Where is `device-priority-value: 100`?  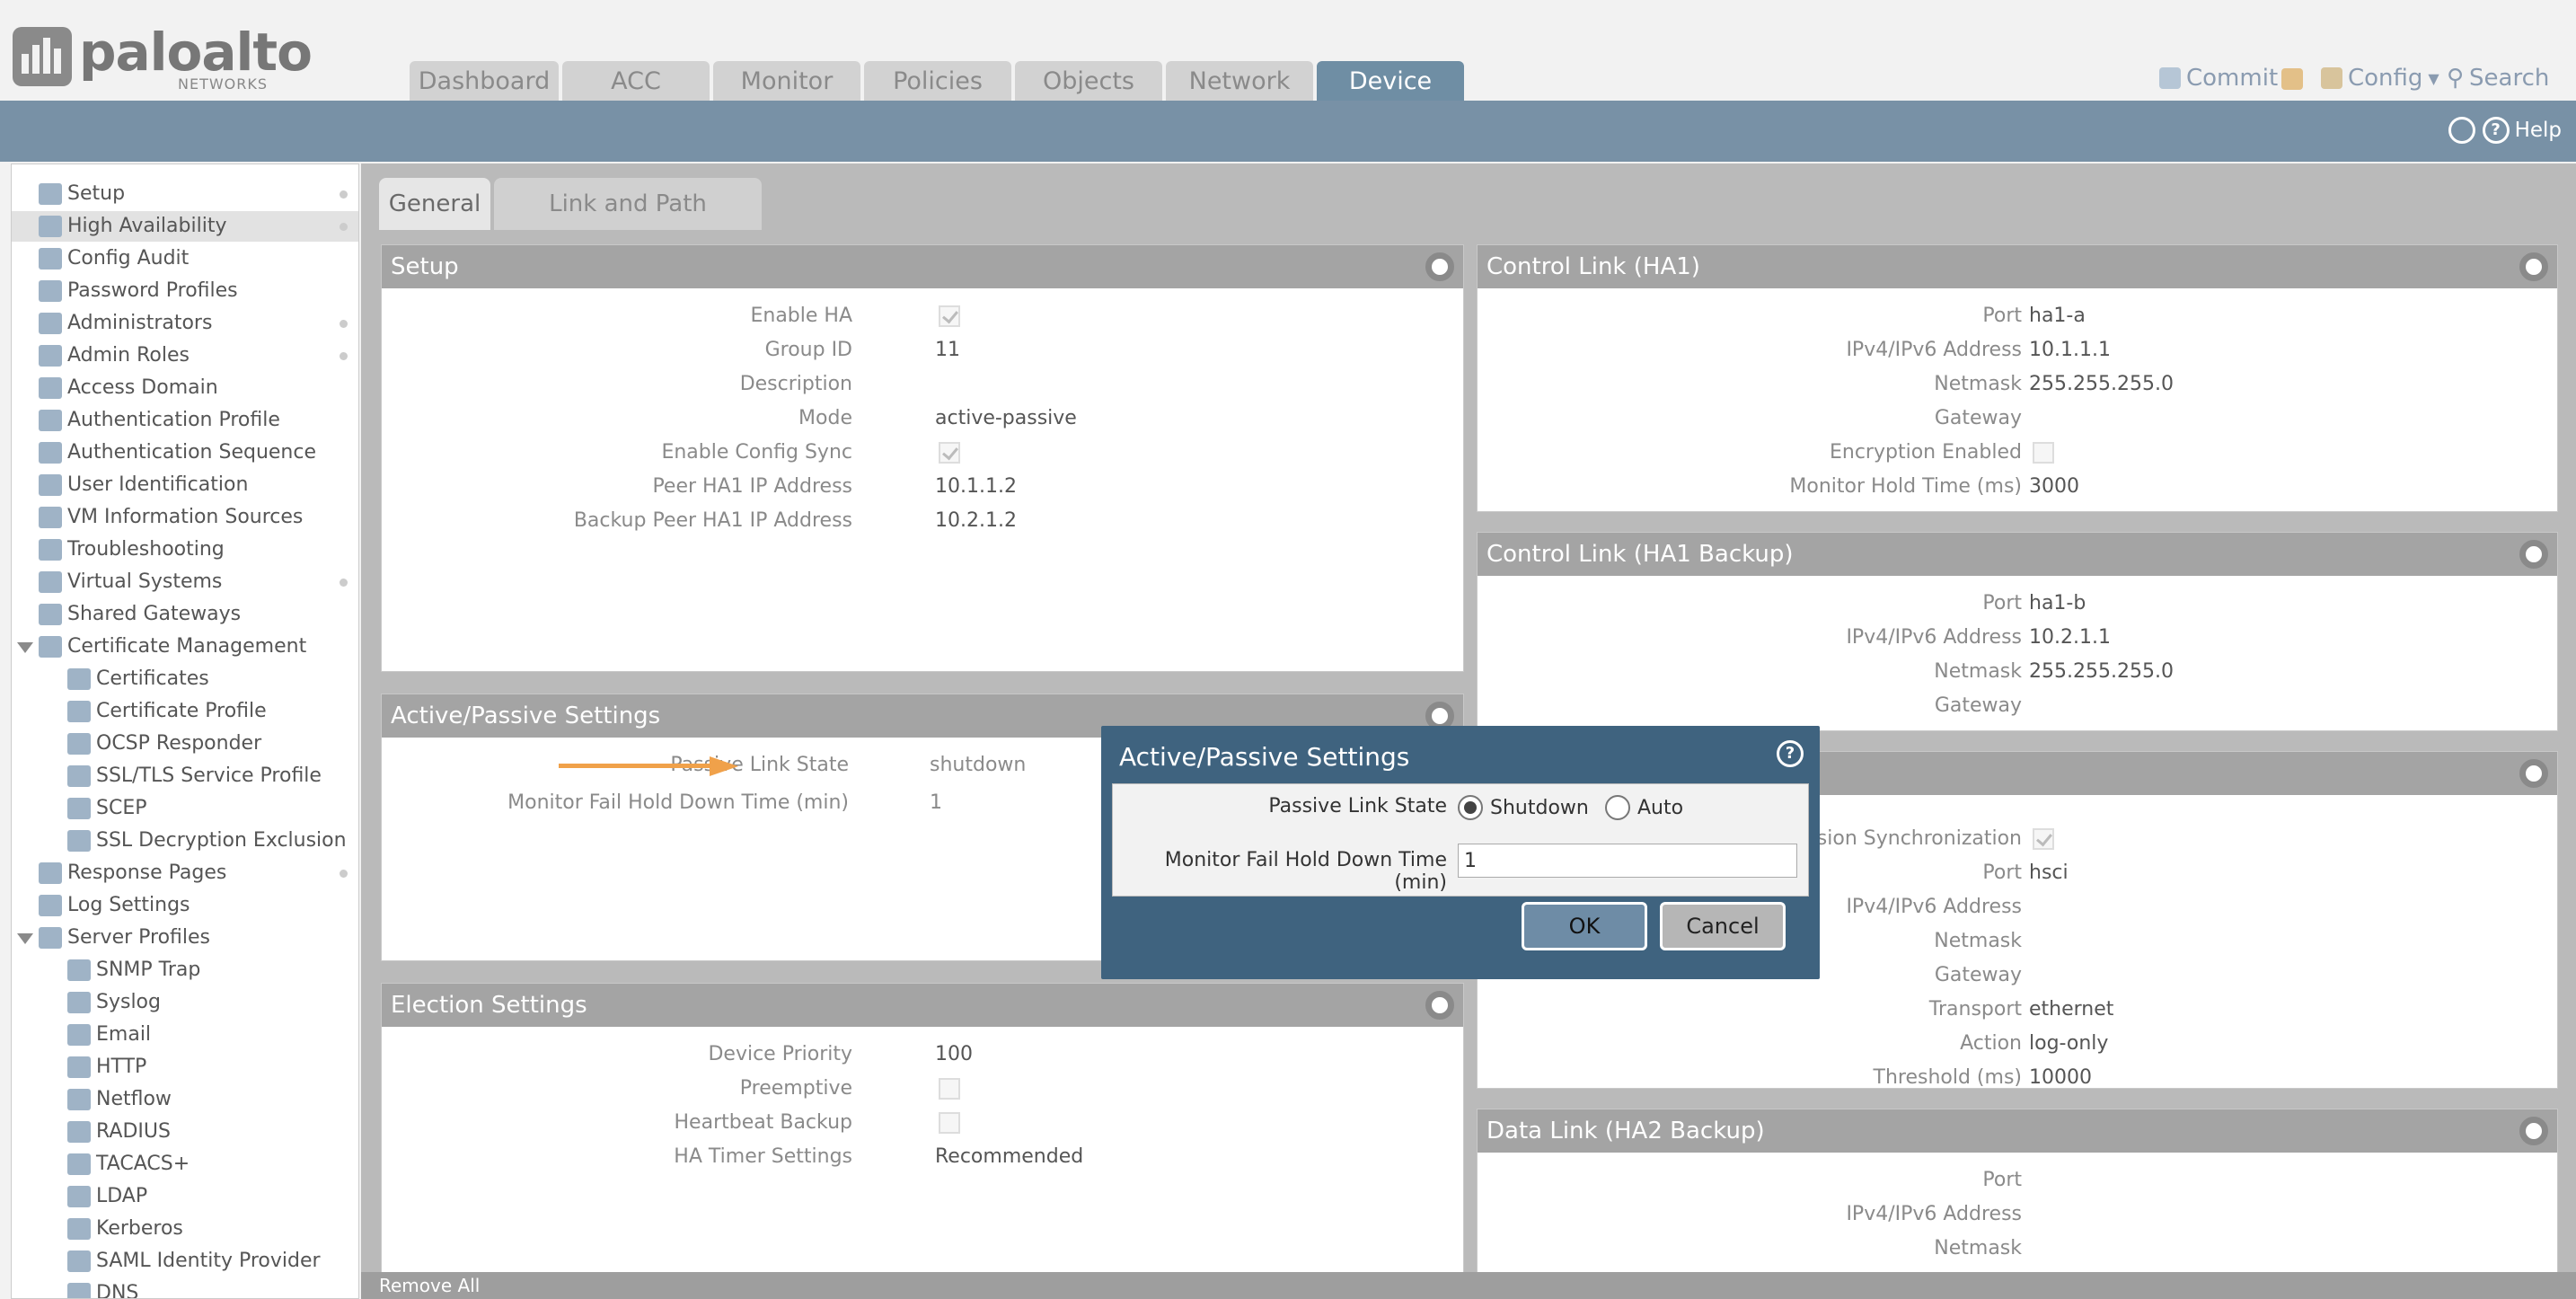
device-priority-value: 100 is located at coordinates (954, 1054).